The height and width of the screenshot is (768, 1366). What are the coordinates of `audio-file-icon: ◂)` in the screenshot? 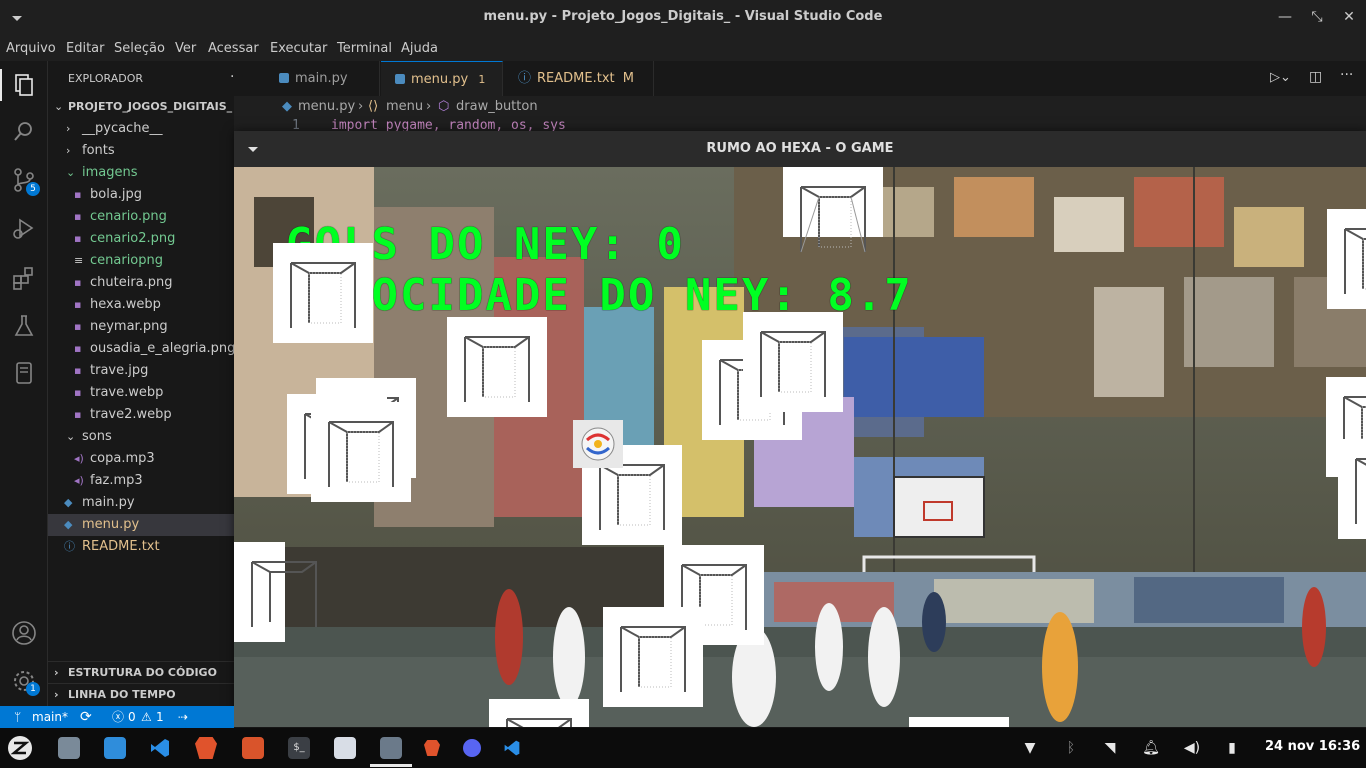 It's located at (79, 480).